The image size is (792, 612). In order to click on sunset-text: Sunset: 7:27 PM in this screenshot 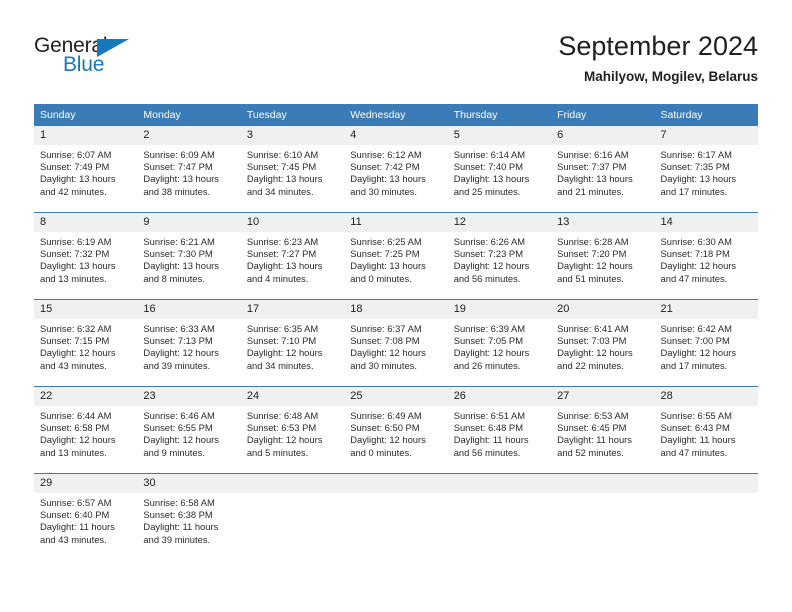, I will do `click(281, 254)`.